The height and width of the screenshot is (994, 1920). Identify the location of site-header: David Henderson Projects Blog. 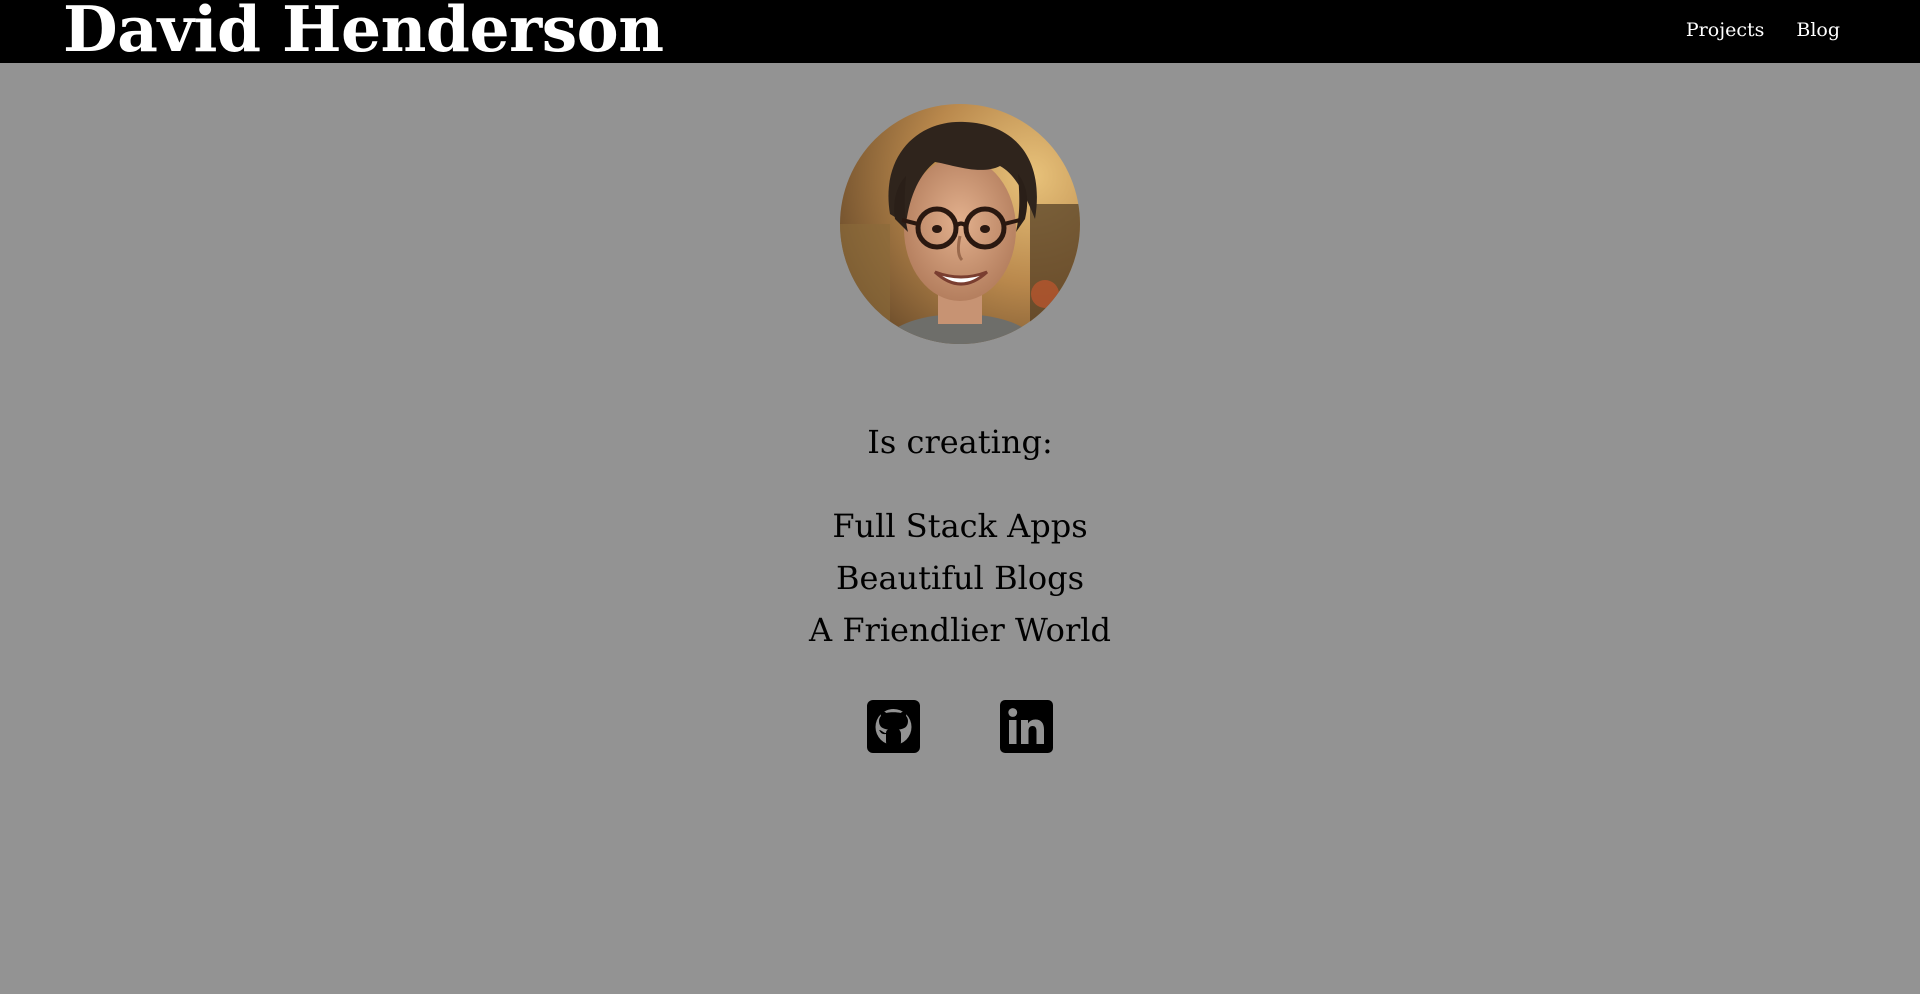
(960, 32).